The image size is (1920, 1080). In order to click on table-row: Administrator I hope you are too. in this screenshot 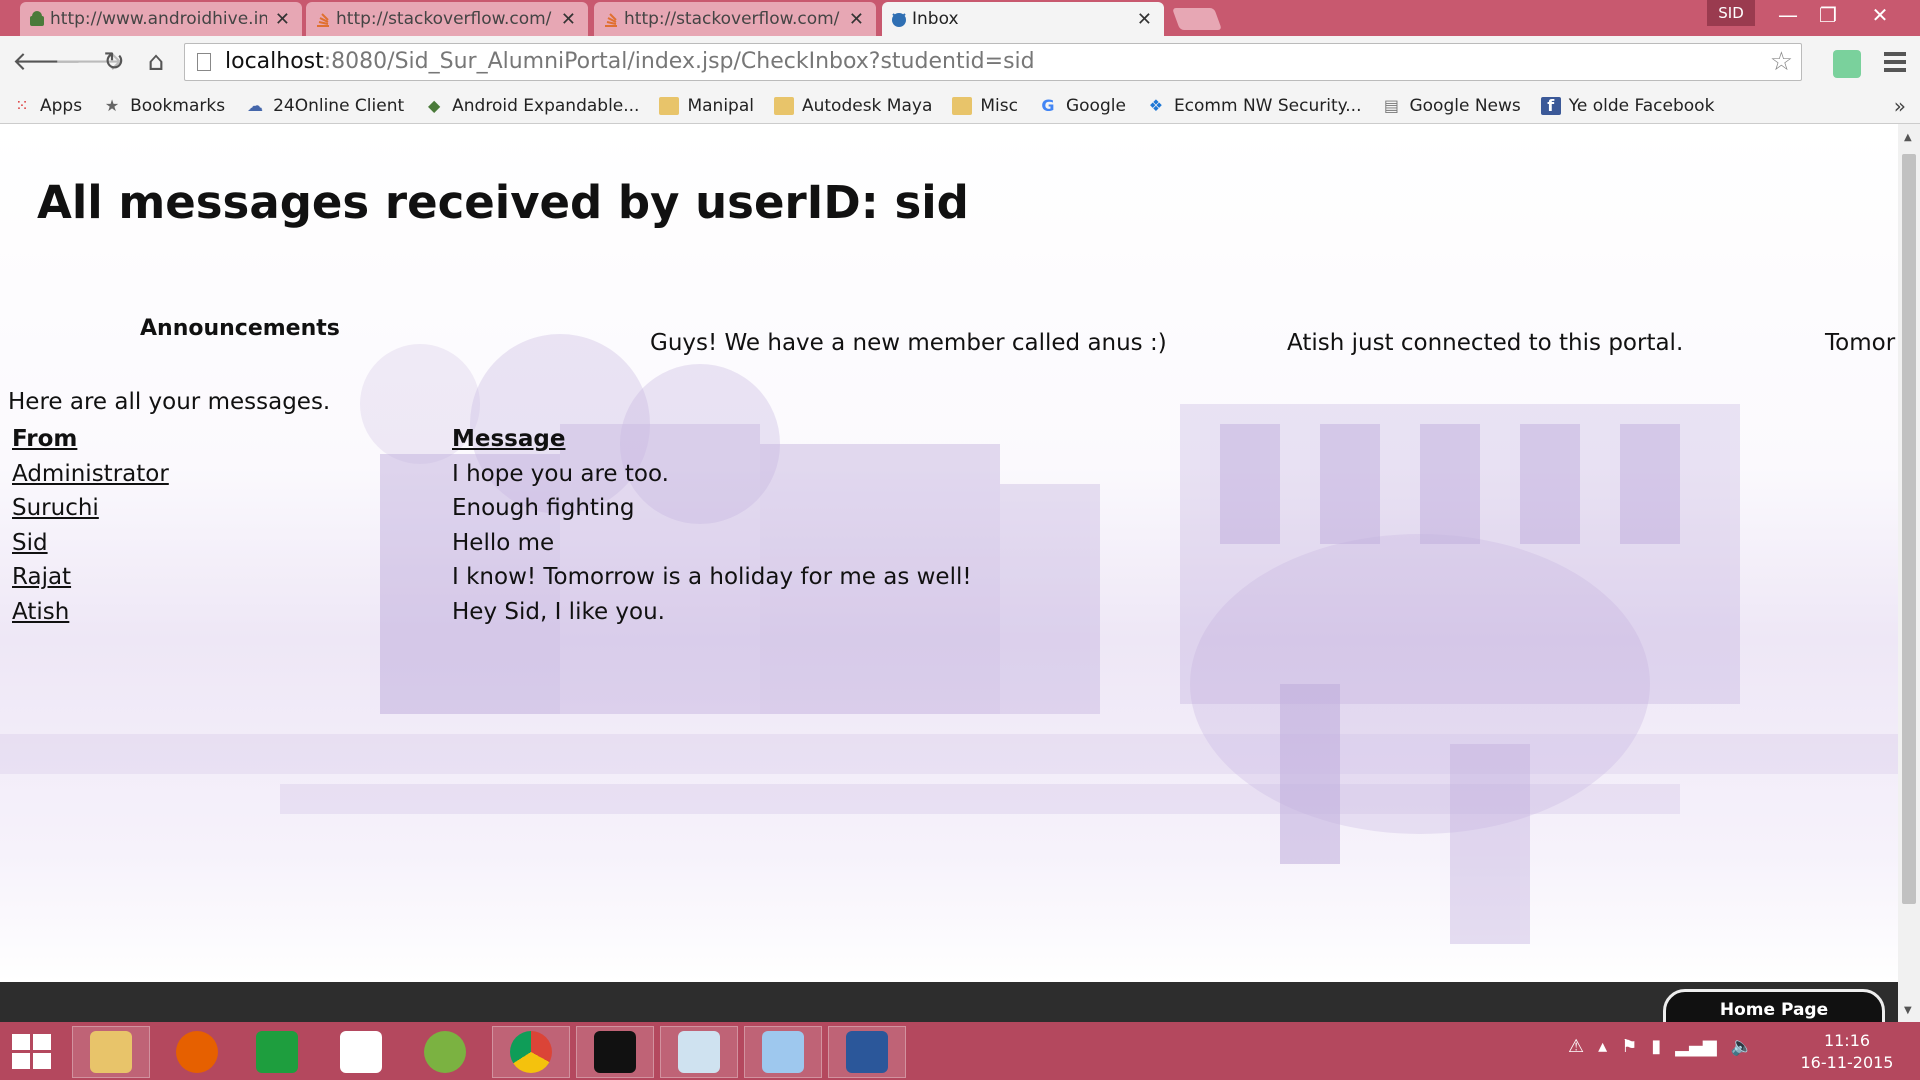, I will do `click(492, 474)`.